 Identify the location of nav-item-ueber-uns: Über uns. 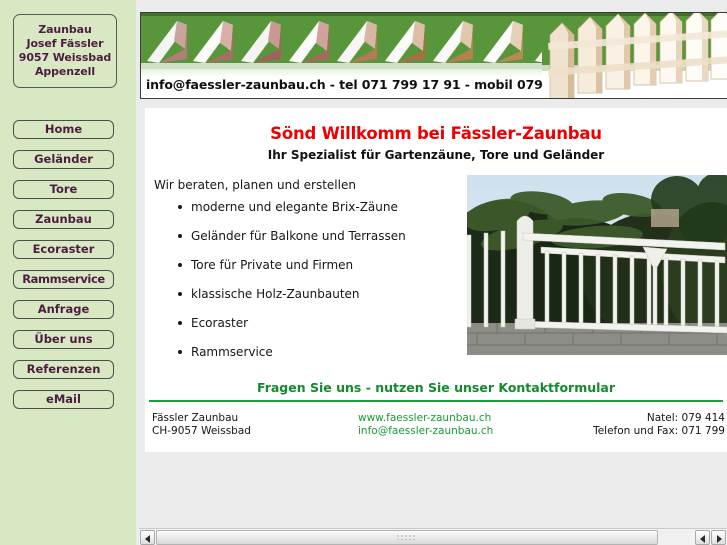
(63, 339).